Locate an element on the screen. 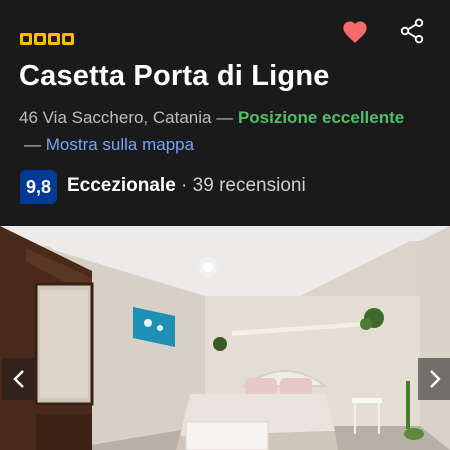 The image size is (450, 450). next-photo-button is located at coordinates (434, 379).